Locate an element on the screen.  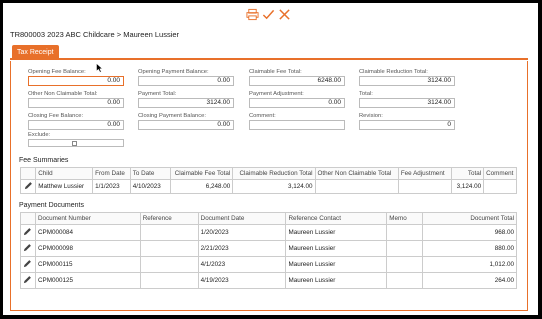
payment-documents-title: Payment Documents is located at coordinates (51, 205).